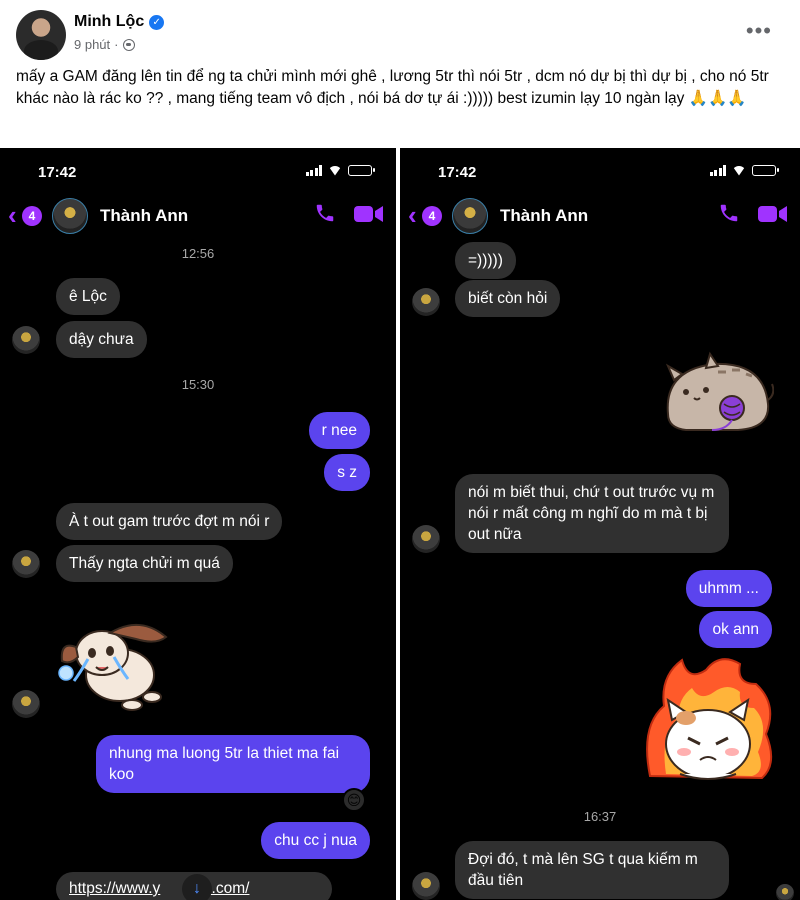  Describe the element at coordinates (157, 22) in the screenshot. I see `verified-badge-icon: ✓` at that location.